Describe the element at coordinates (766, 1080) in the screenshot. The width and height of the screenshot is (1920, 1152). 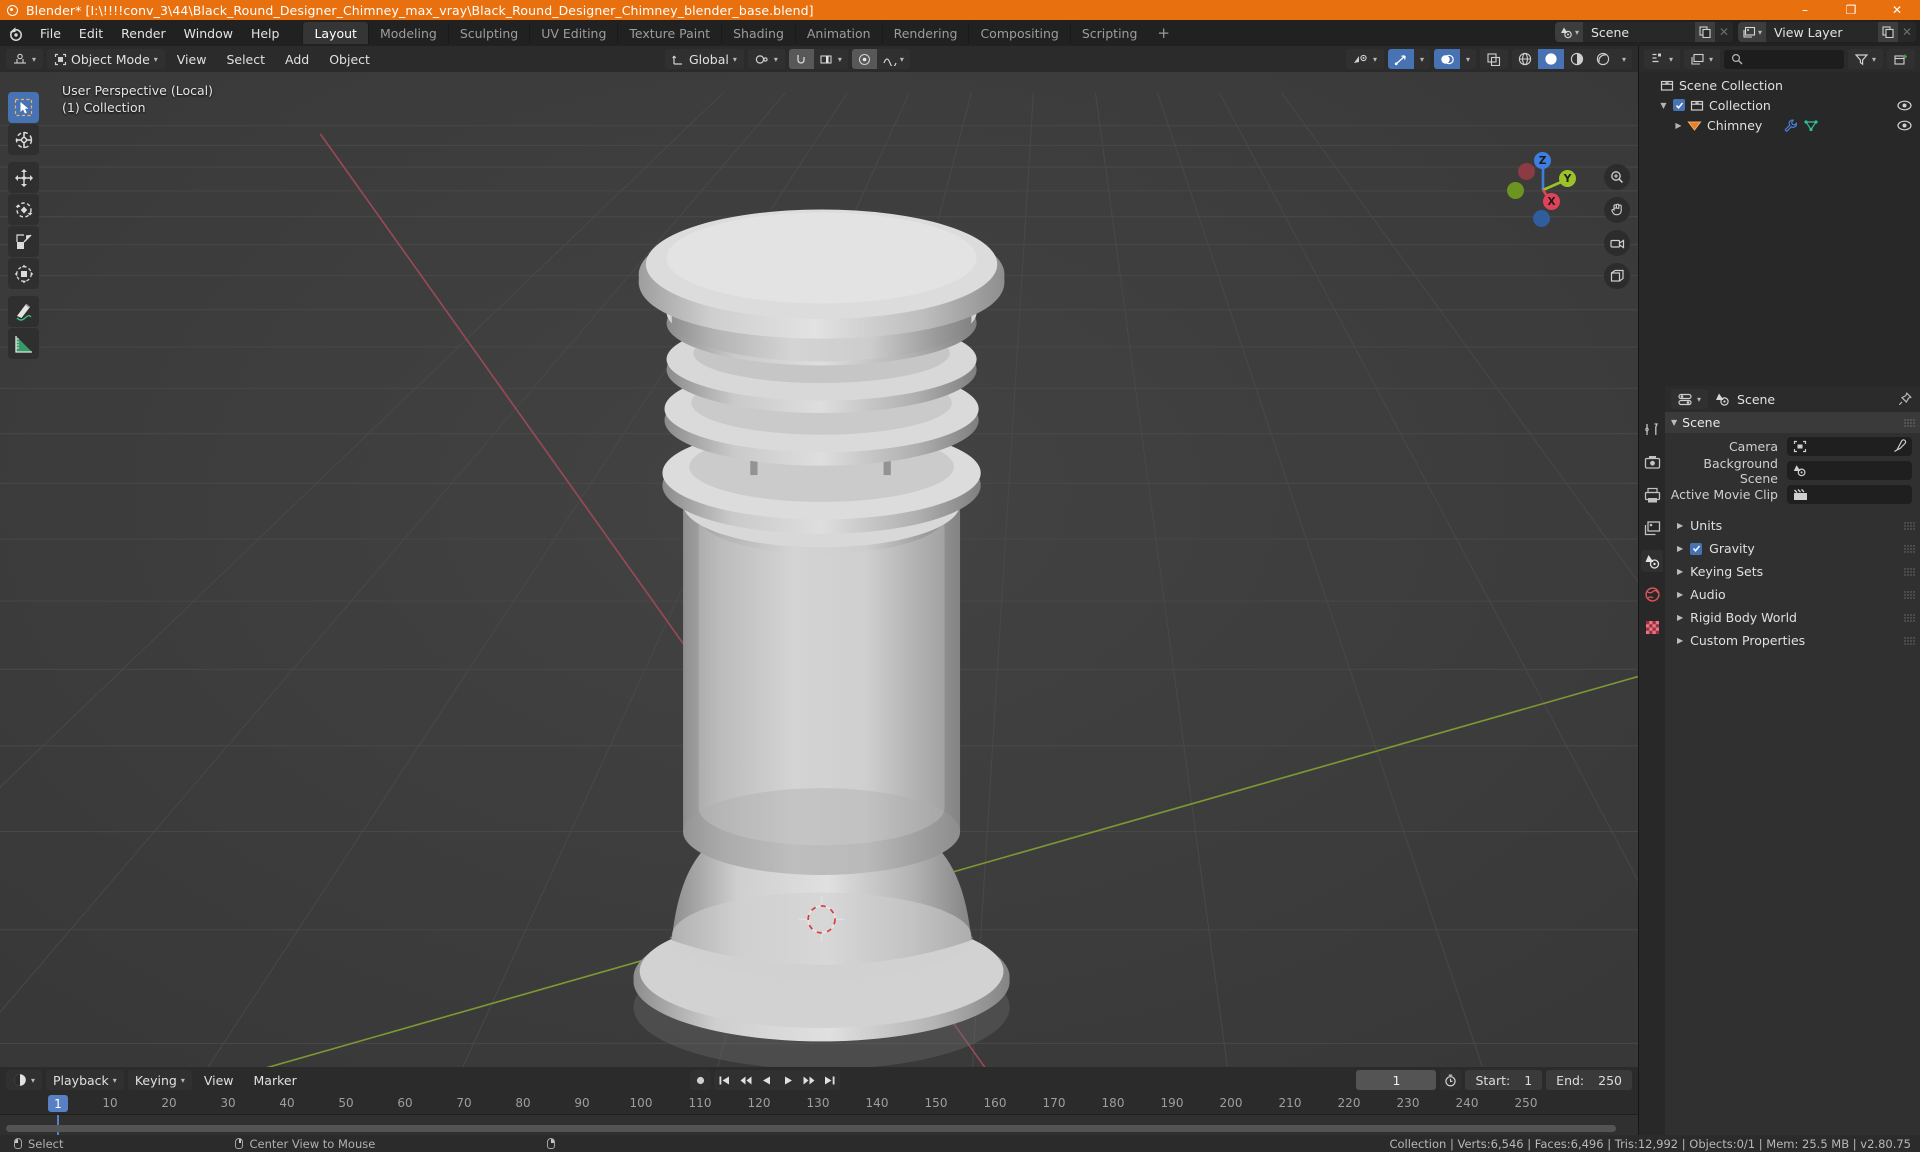
I see `play-reverse-button` at that location.